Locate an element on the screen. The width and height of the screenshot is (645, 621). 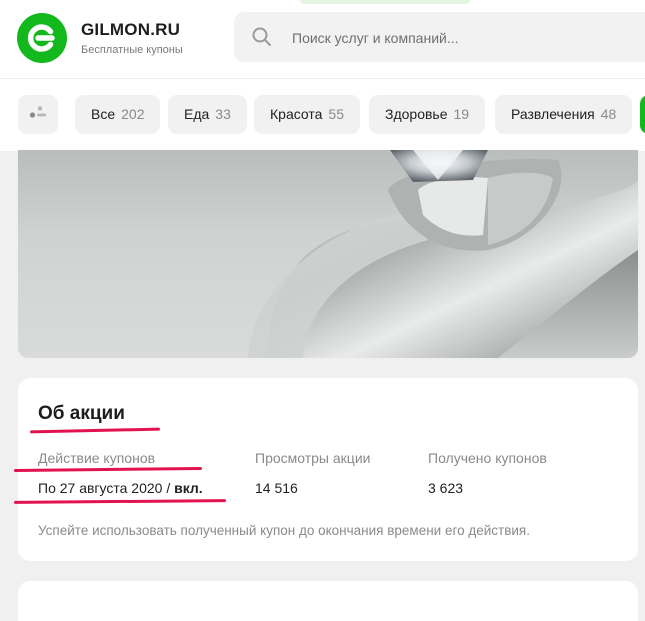
received-label: Получено купонов is located at coordinates (487, 458).